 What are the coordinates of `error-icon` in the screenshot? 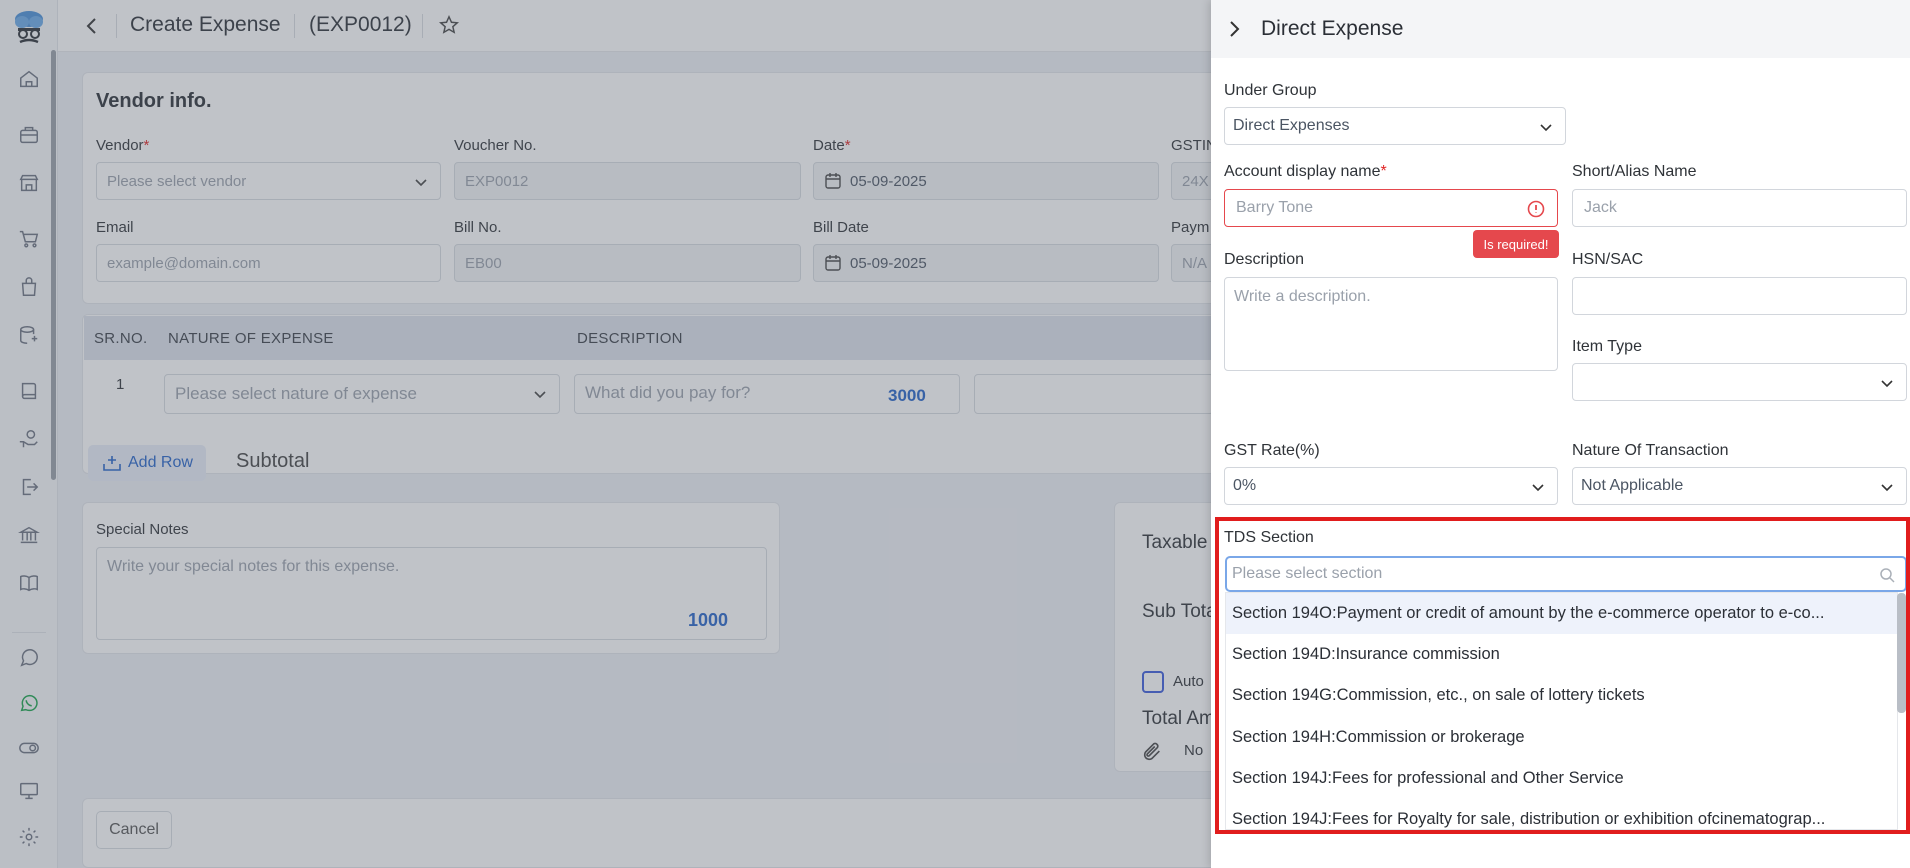 It's located at (1536, 209).